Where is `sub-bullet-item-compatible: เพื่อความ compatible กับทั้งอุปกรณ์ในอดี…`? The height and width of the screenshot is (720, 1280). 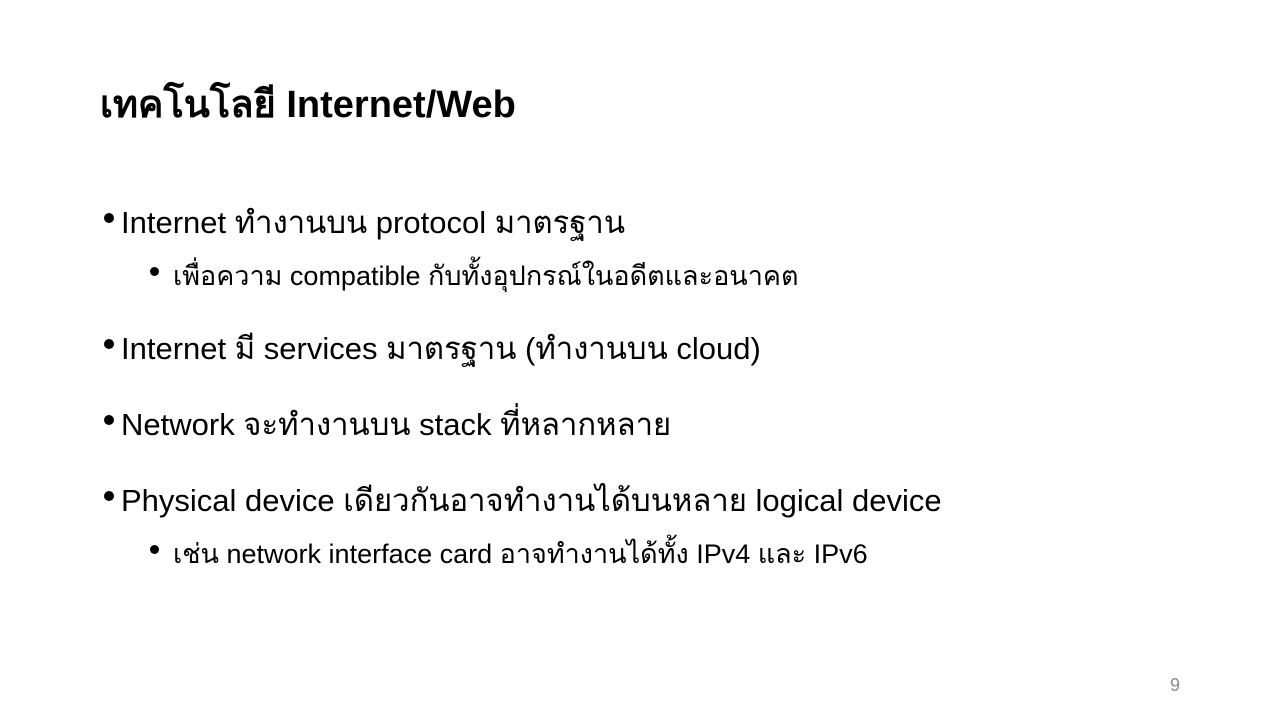
sub-bullet-item-compatible: เพื่อความ compatible กับทั้งอุปกรณ์ในอดี… is located at coordinates (674, 276).